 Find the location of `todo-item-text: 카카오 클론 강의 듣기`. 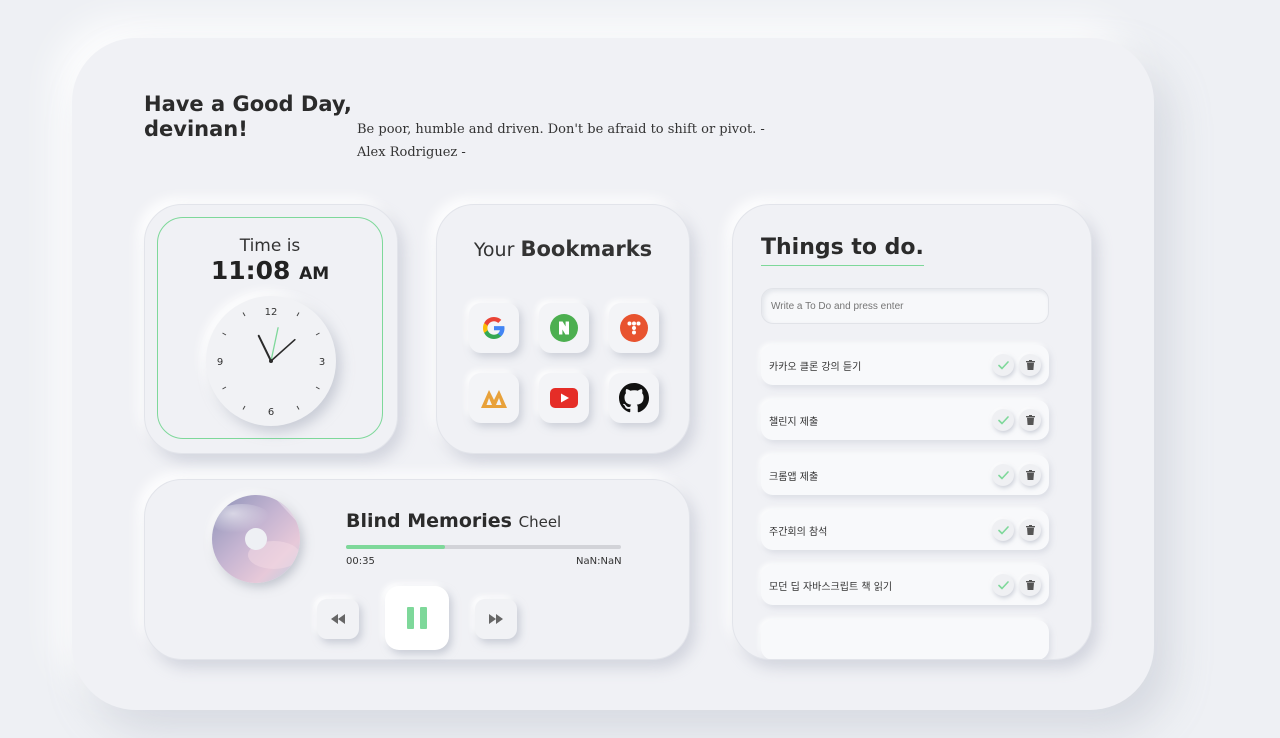

todo-item-text: 카카오 클론 강의 듣기 is located at coordinates (815, 367).